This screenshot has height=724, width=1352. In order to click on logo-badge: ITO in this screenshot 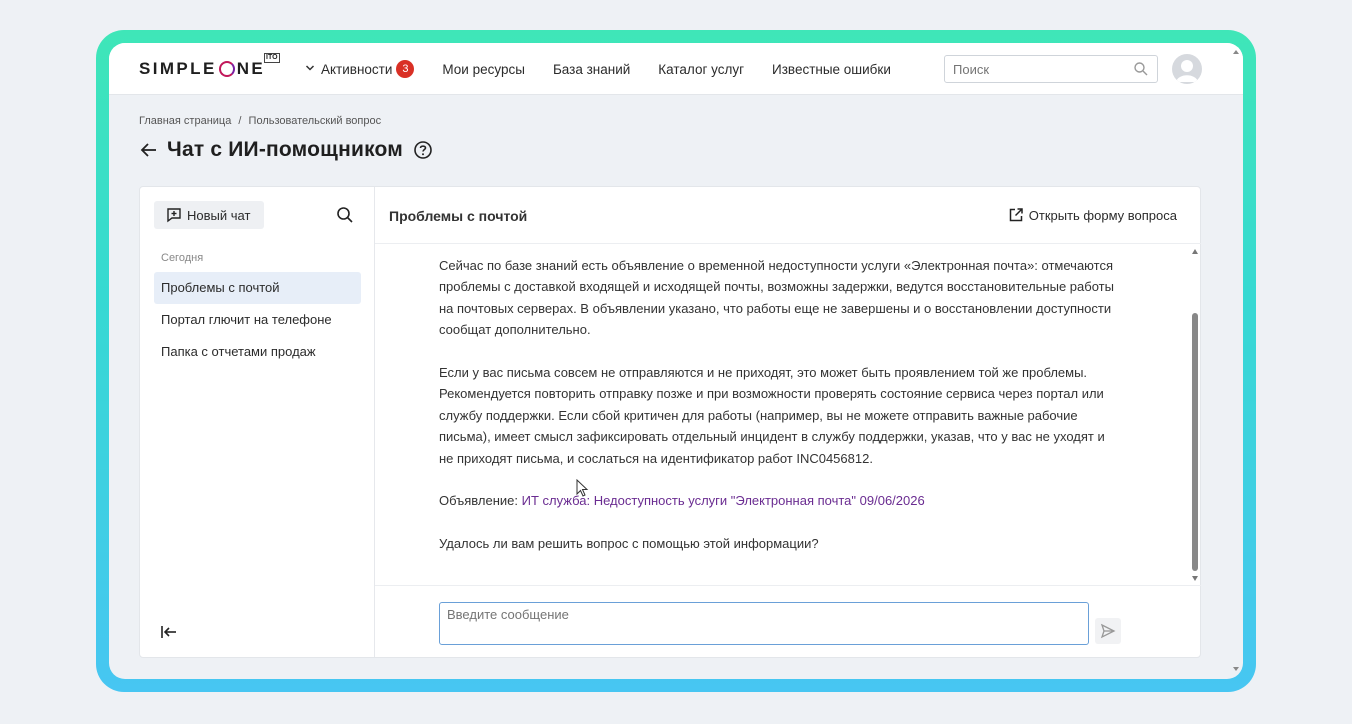, I will do `click(272, 58)`.